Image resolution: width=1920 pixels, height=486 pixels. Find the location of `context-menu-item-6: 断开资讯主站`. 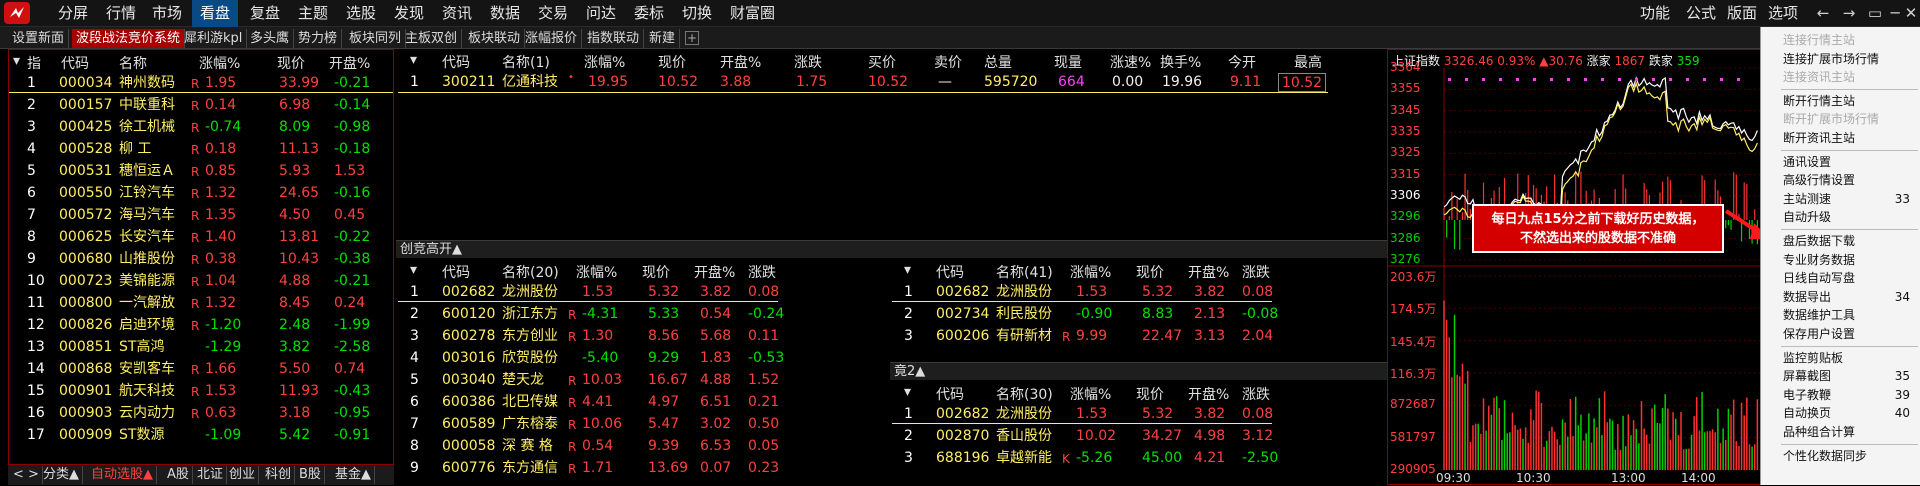

context-menu-item-6: 断开资讯主站 is located at coordinates (1819, 138).